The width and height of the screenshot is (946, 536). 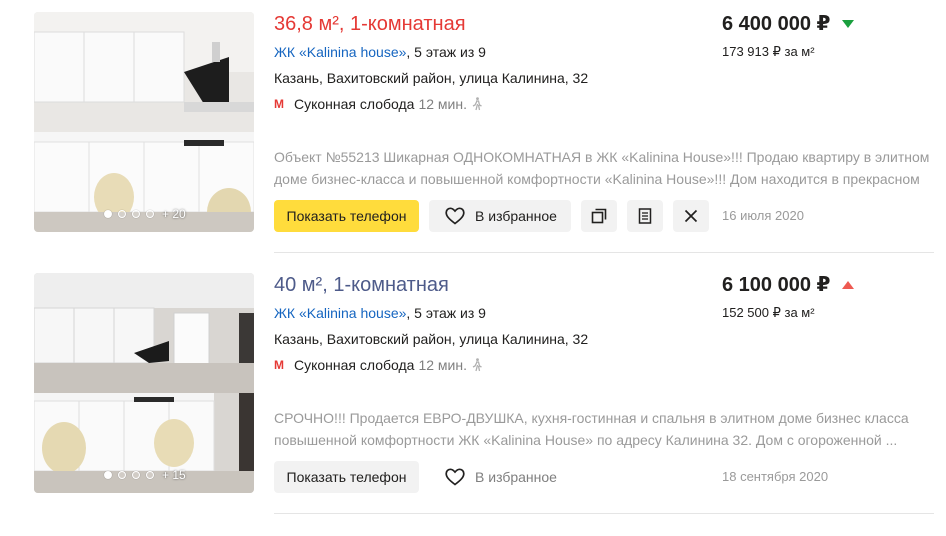 What do you see at coordinates (768, 51) in the screenshot?
I see `price-per-meter: 173 913 ₽ за м²` at bounding box center [768, 51].